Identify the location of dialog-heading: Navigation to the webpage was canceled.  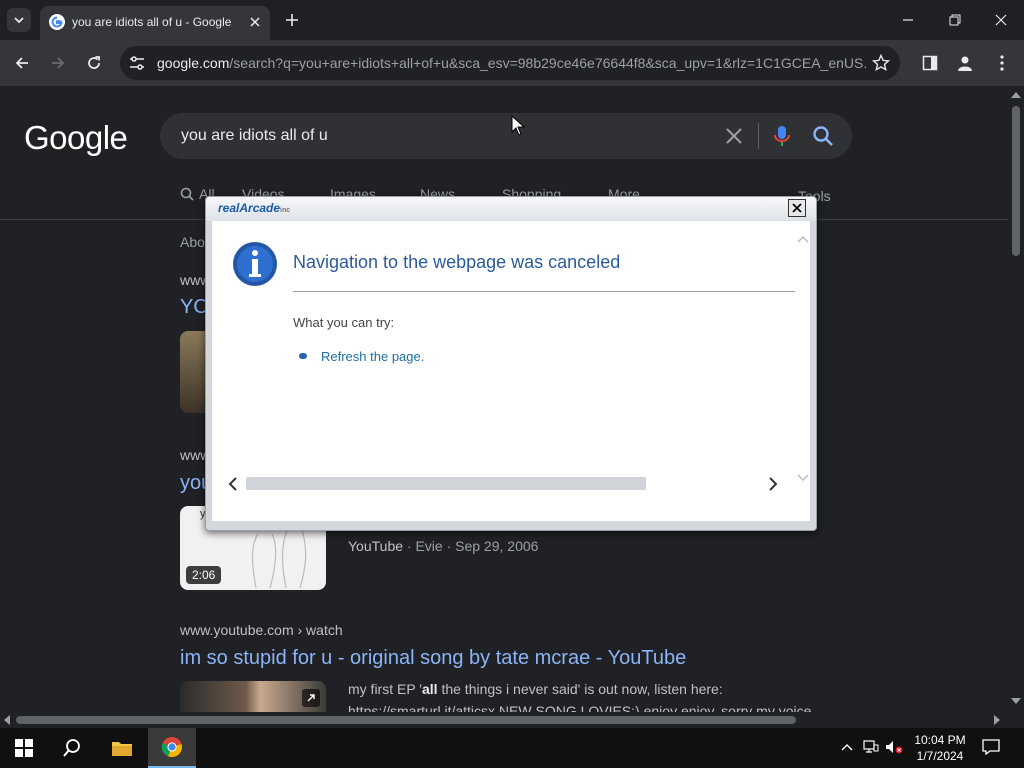
(457, 262).